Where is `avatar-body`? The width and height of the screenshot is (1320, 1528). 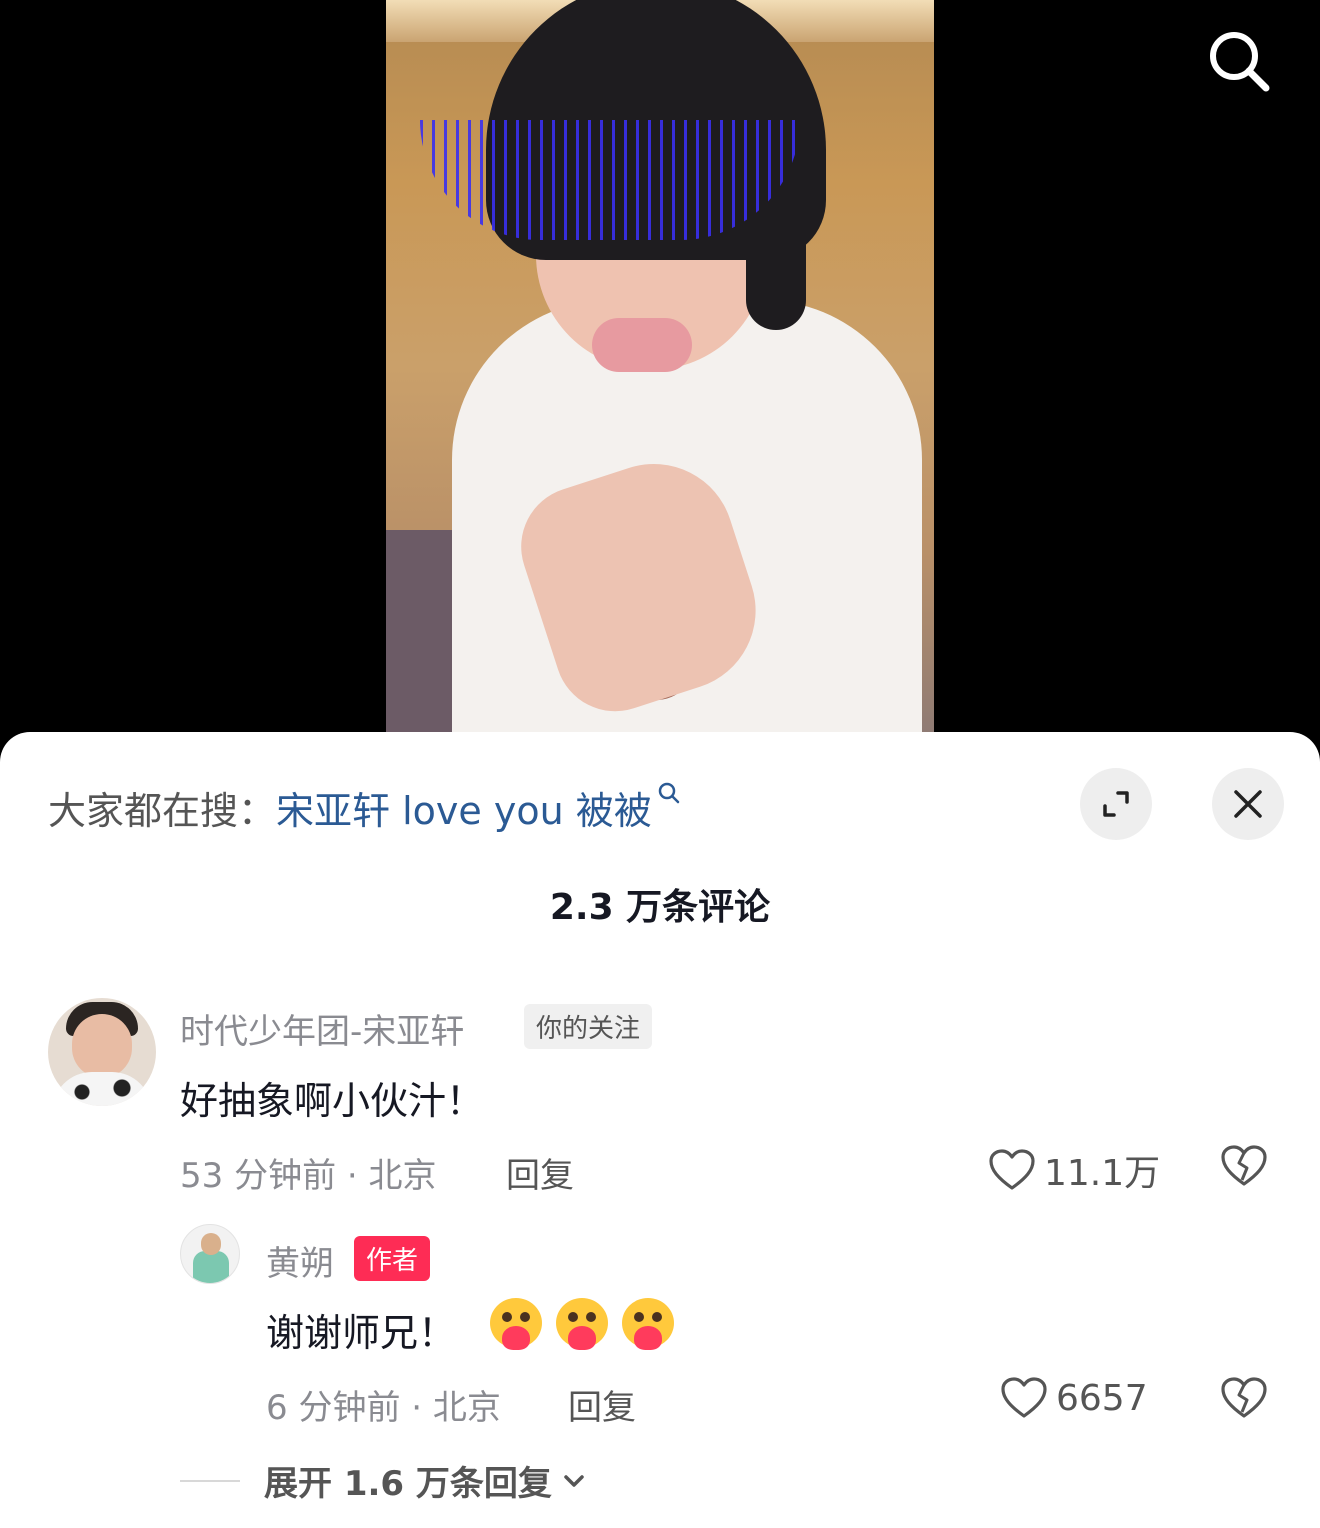
avatar-body is located at coordinates (211, 1267).